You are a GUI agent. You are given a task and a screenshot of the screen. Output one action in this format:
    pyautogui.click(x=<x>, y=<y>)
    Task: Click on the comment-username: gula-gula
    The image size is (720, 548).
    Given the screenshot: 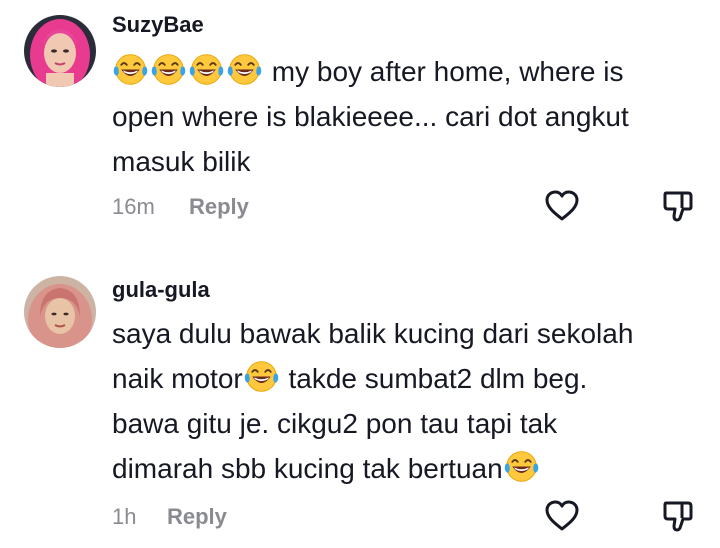 What is the action you would take?
    pyautogui.click(x=161, y=290)
    